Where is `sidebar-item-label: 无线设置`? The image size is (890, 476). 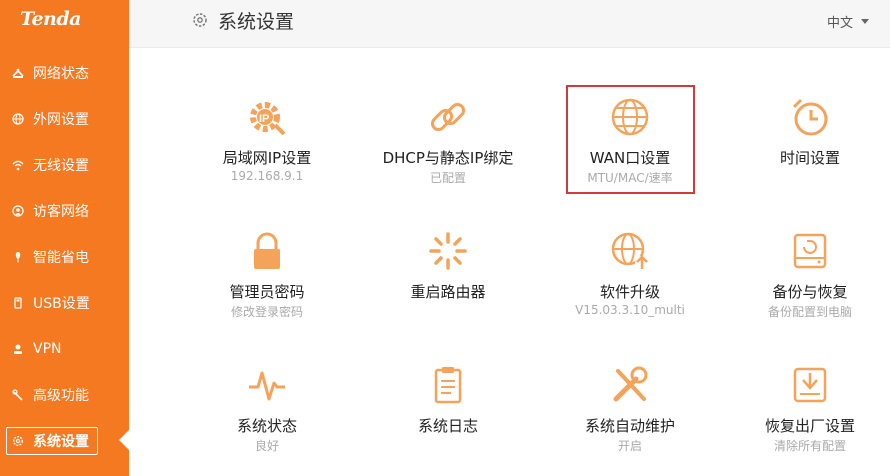
sidebar-item-label: 无线设置 is located at coordinates (61, 166).